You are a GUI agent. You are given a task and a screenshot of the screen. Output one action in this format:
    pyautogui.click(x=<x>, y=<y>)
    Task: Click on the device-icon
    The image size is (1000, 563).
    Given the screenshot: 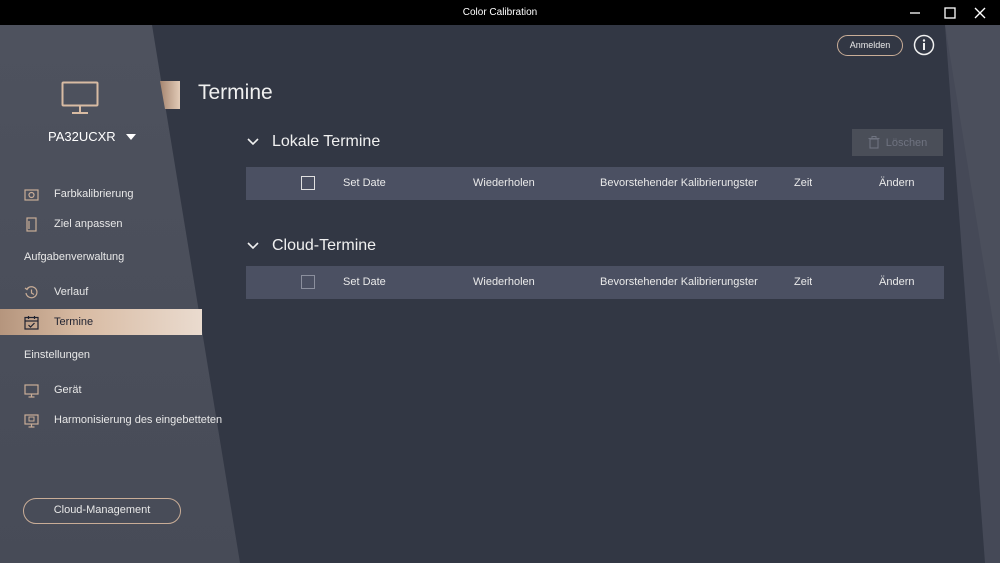 What is the action you would take?
    pyautogui.click(x=31, y=391)
    